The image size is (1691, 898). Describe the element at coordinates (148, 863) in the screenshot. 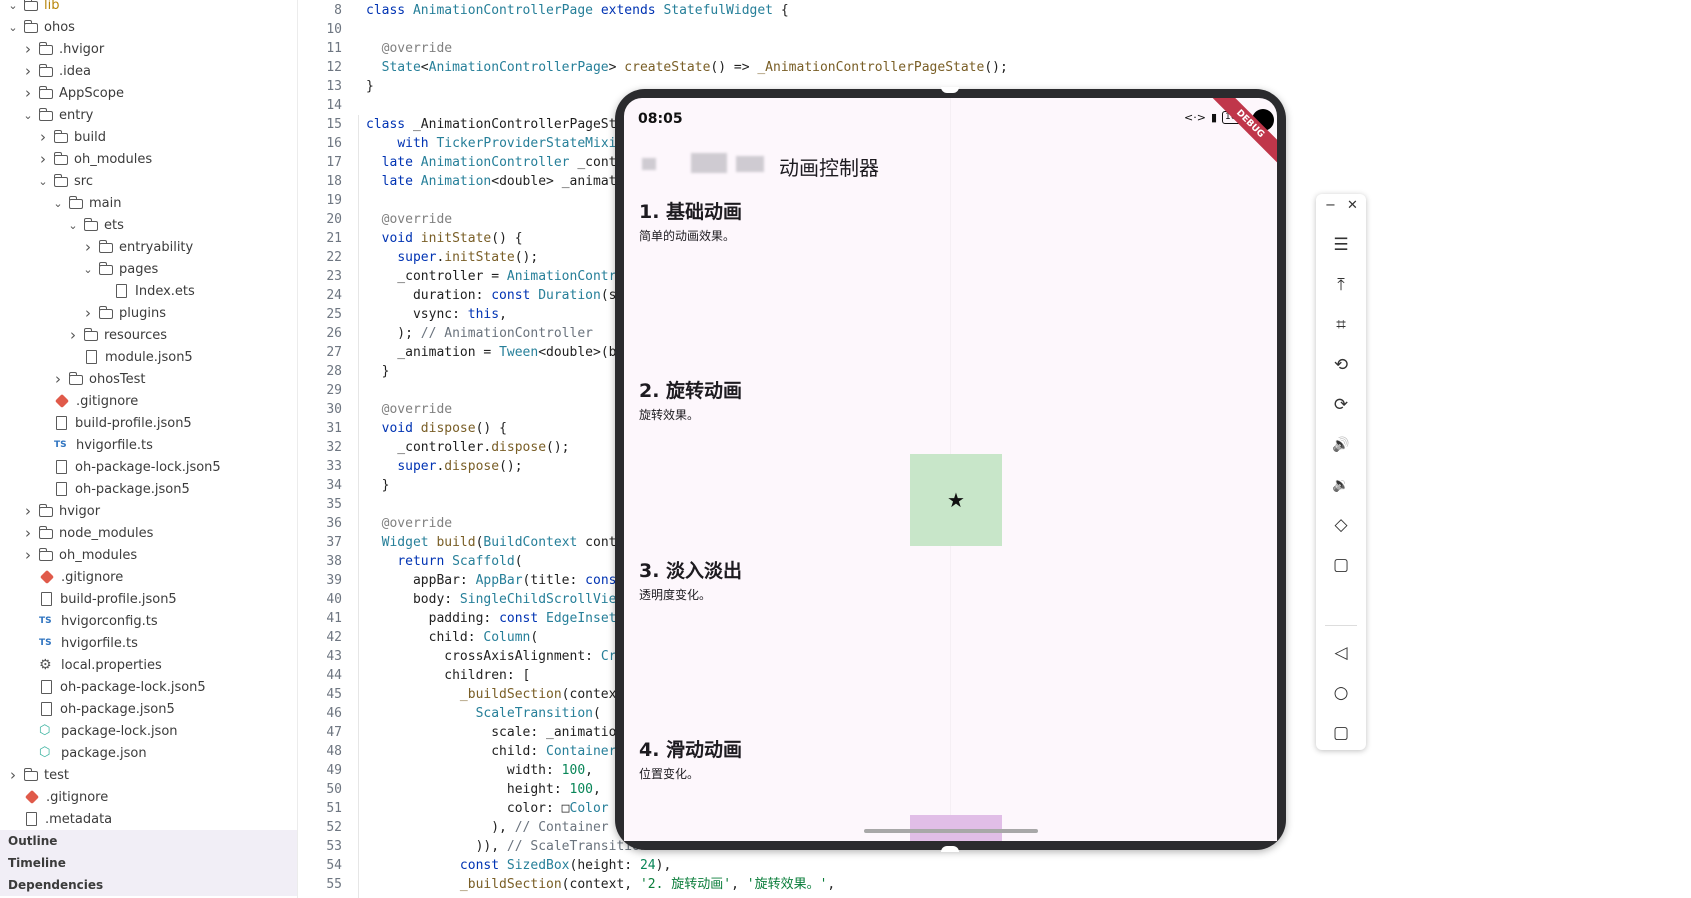

I see `panel-timeline: Timeline` at that location.